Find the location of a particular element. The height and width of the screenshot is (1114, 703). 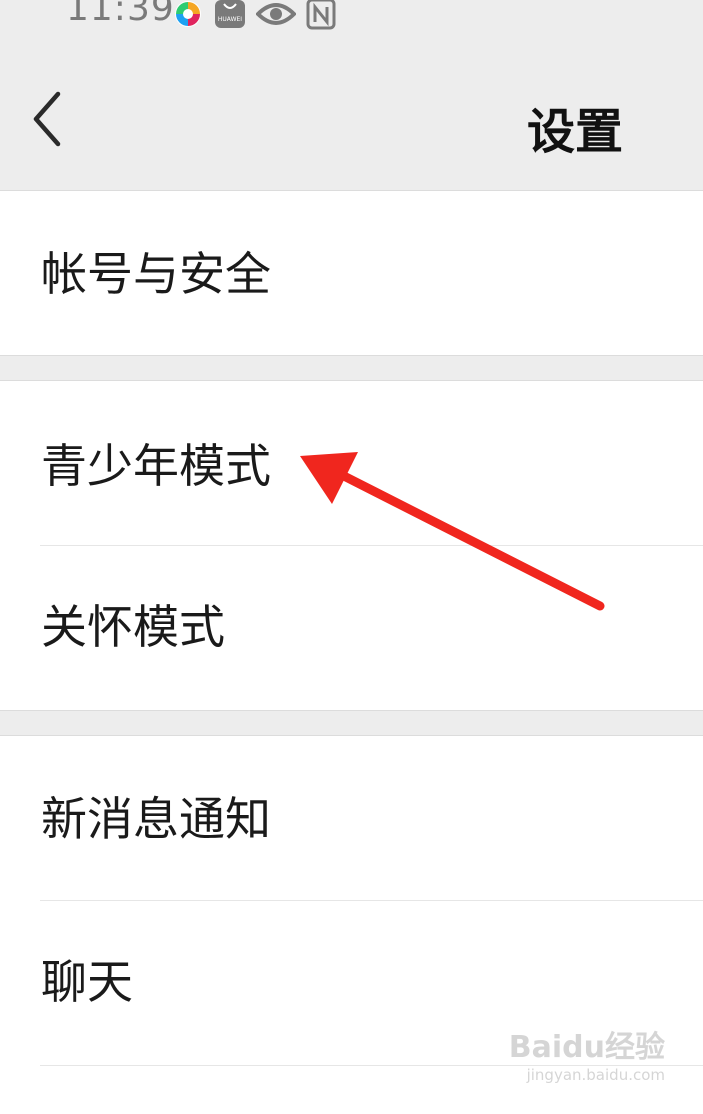

settings-item-teen-mode: 青少年模式 is located at coordinates (351, 463).